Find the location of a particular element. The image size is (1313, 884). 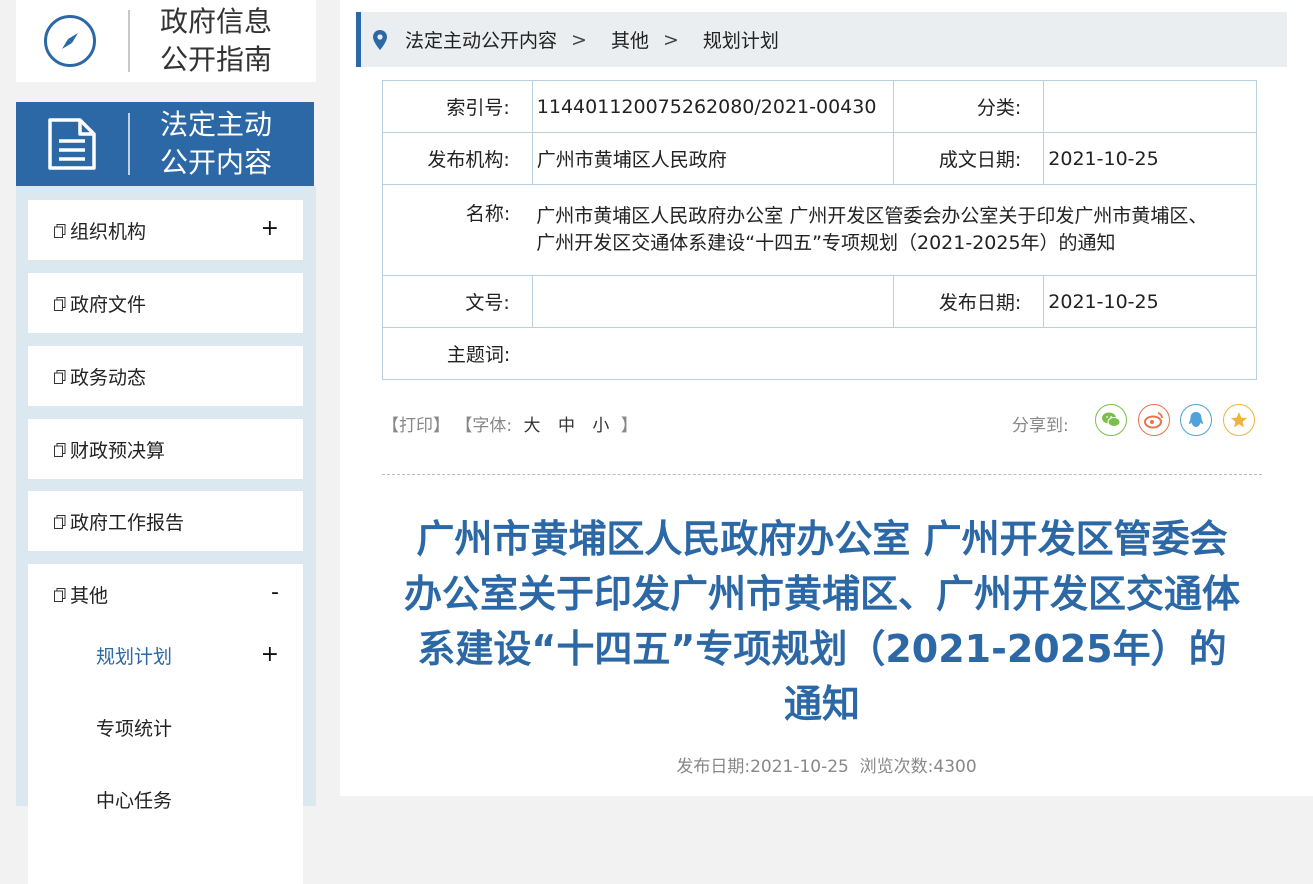

sidebar-item-label: 政府文件 is located at coordinates (108, 304).